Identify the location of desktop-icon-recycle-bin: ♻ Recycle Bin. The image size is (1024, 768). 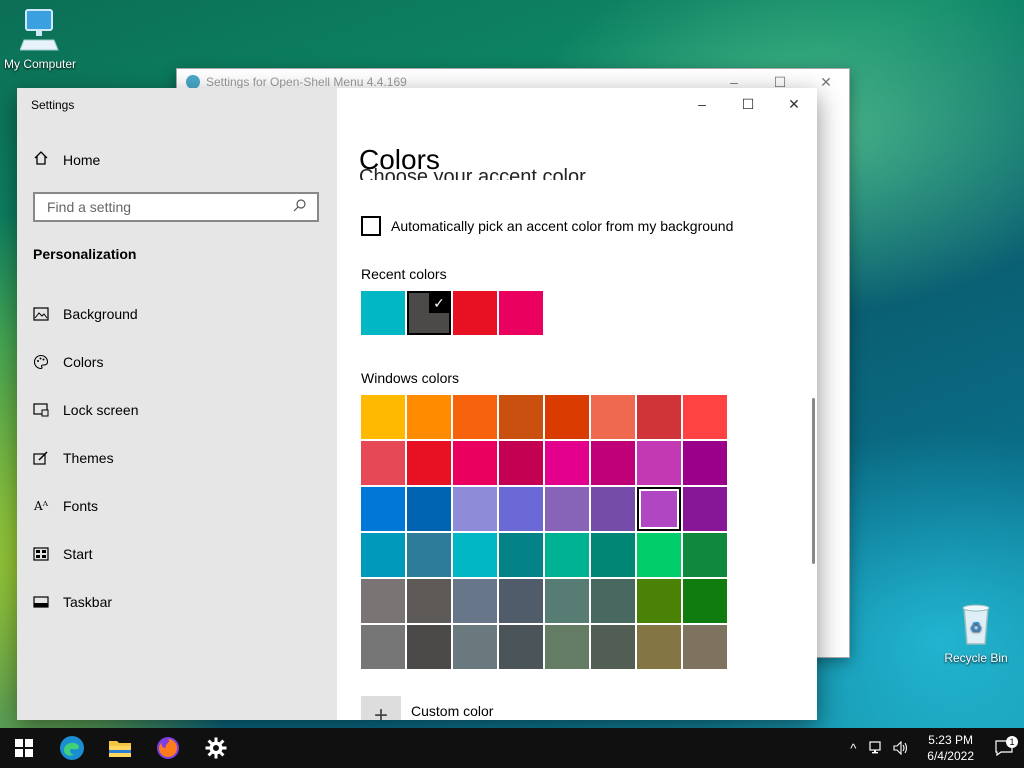
(976, 633).